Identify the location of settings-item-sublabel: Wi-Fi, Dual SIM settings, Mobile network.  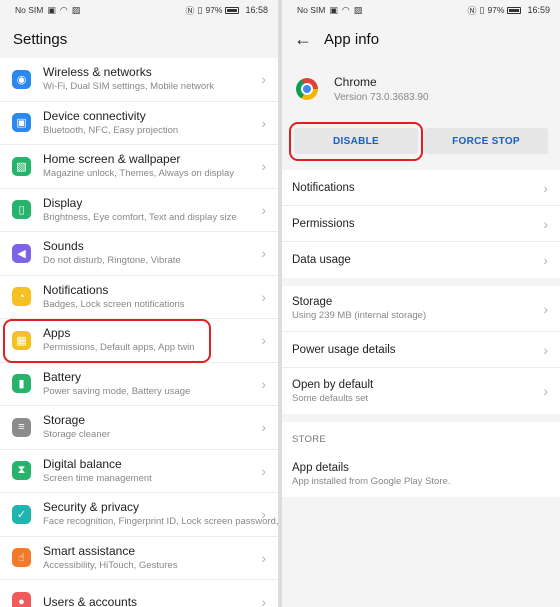
(129, 87).